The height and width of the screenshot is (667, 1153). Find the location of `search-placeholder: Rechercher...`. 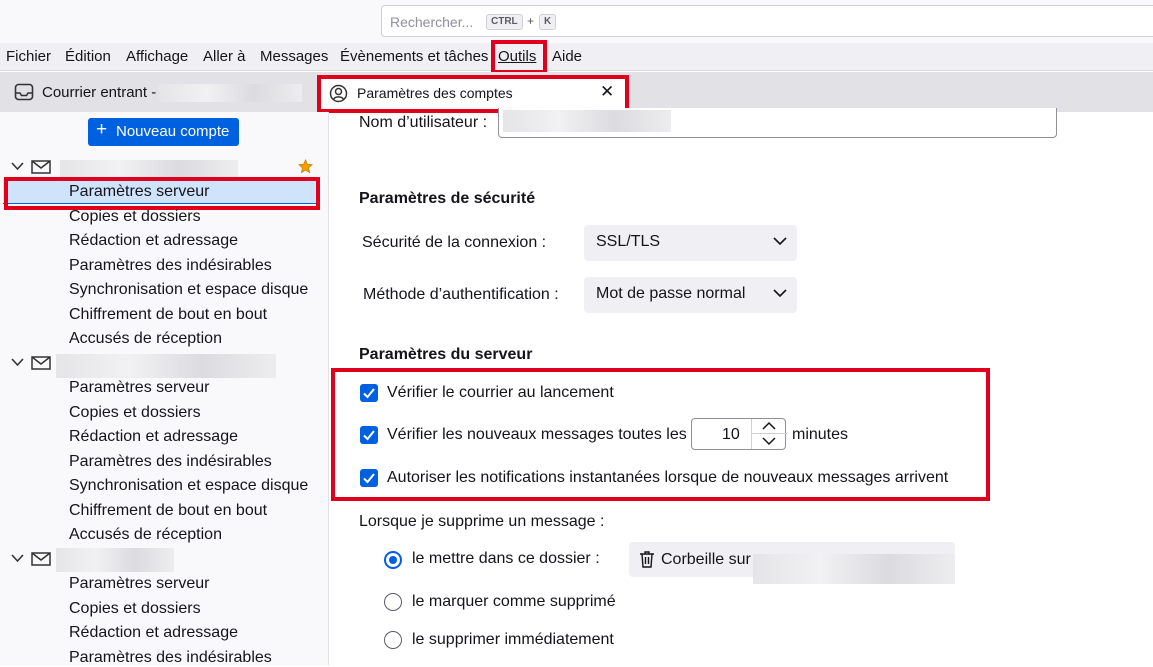

search-placeholder: Rechercher... is located at coordinates (432, 22).